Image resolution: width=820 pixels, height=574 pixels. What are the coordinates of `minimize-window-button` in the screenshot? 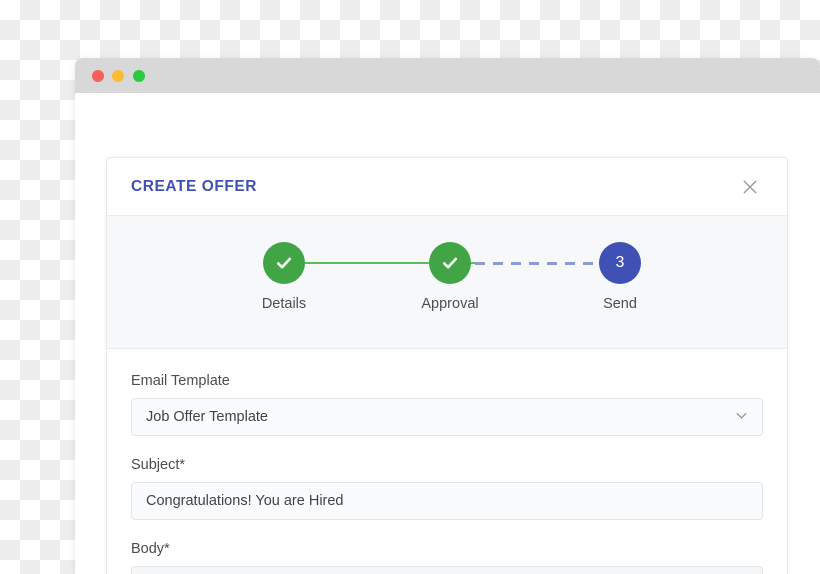 It's located at (118, 76).